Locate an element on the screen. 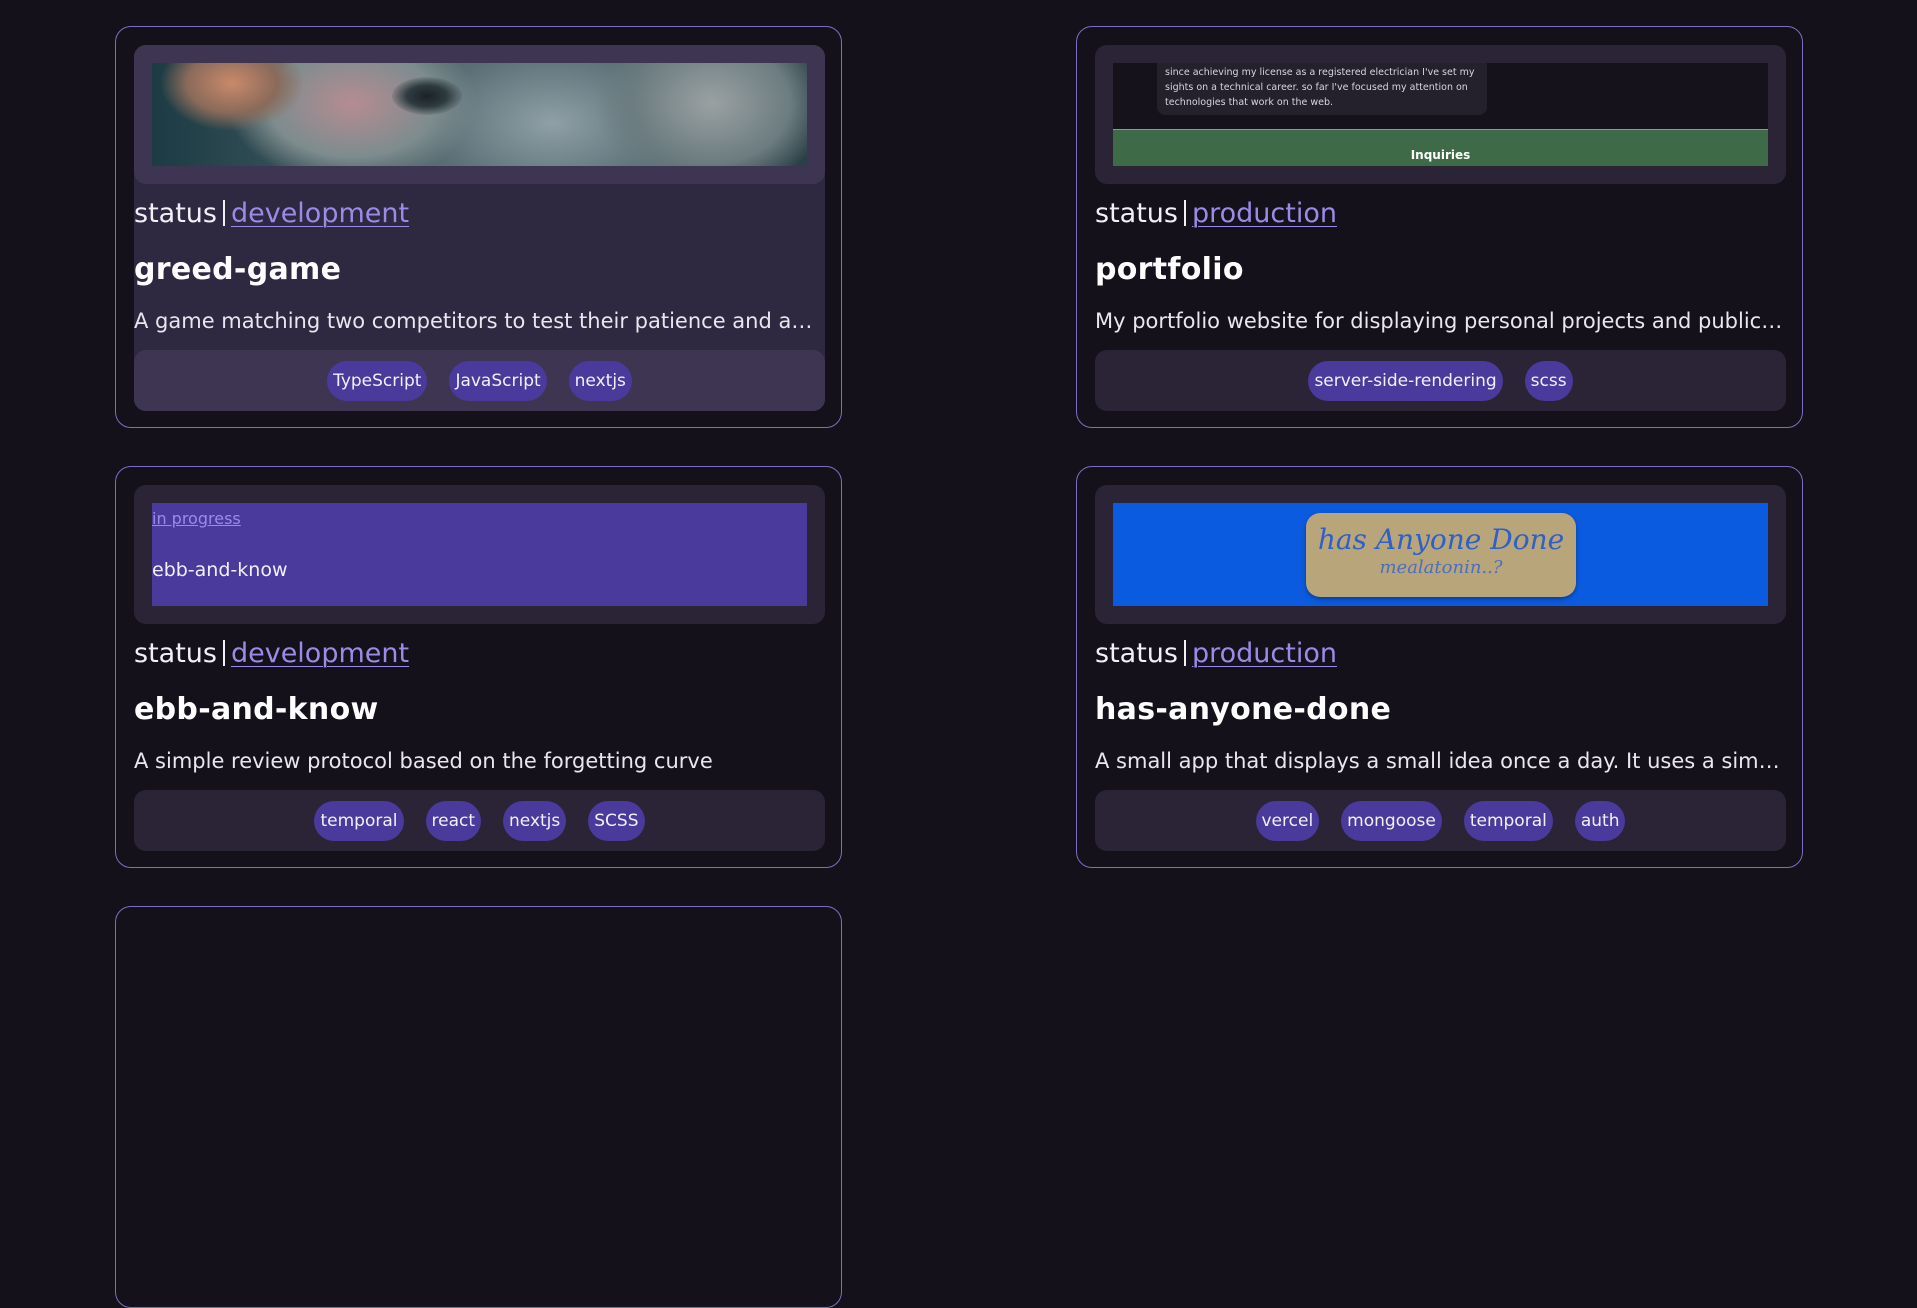 The width and height of the screenshot is (1917, 1308). tag-list: server-side-rendering scss is located at coordinates (1440, 380).